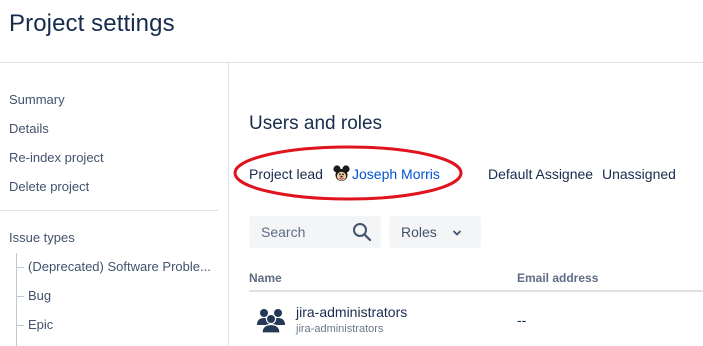  What do you see at coordinates (419, 232) in the screenshot?
I see `roles-dropdown-label: Roles` at bounding box center [419, 232].